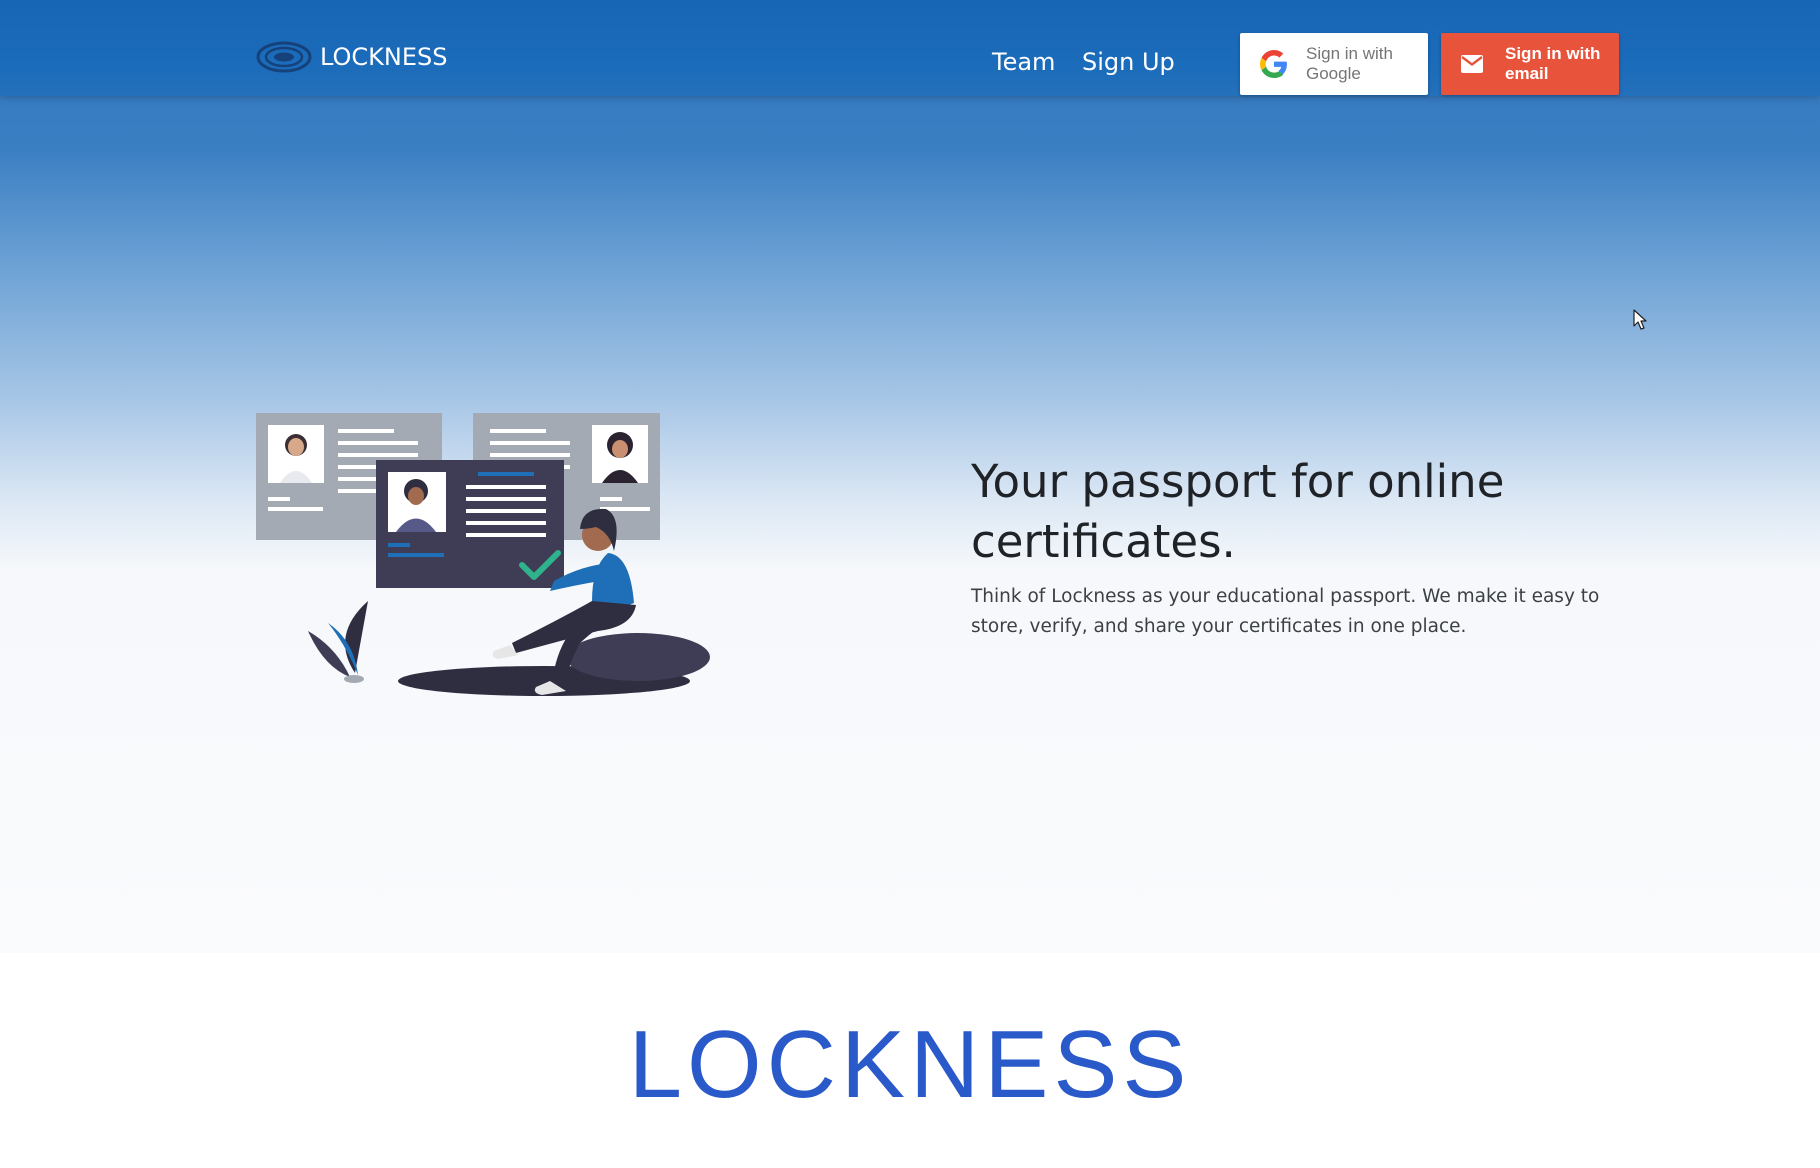 Image resolution: width=1820 pixels, height=1168 pixels. I want to click on brand-name: LOCKNESS, so click(384, 57).